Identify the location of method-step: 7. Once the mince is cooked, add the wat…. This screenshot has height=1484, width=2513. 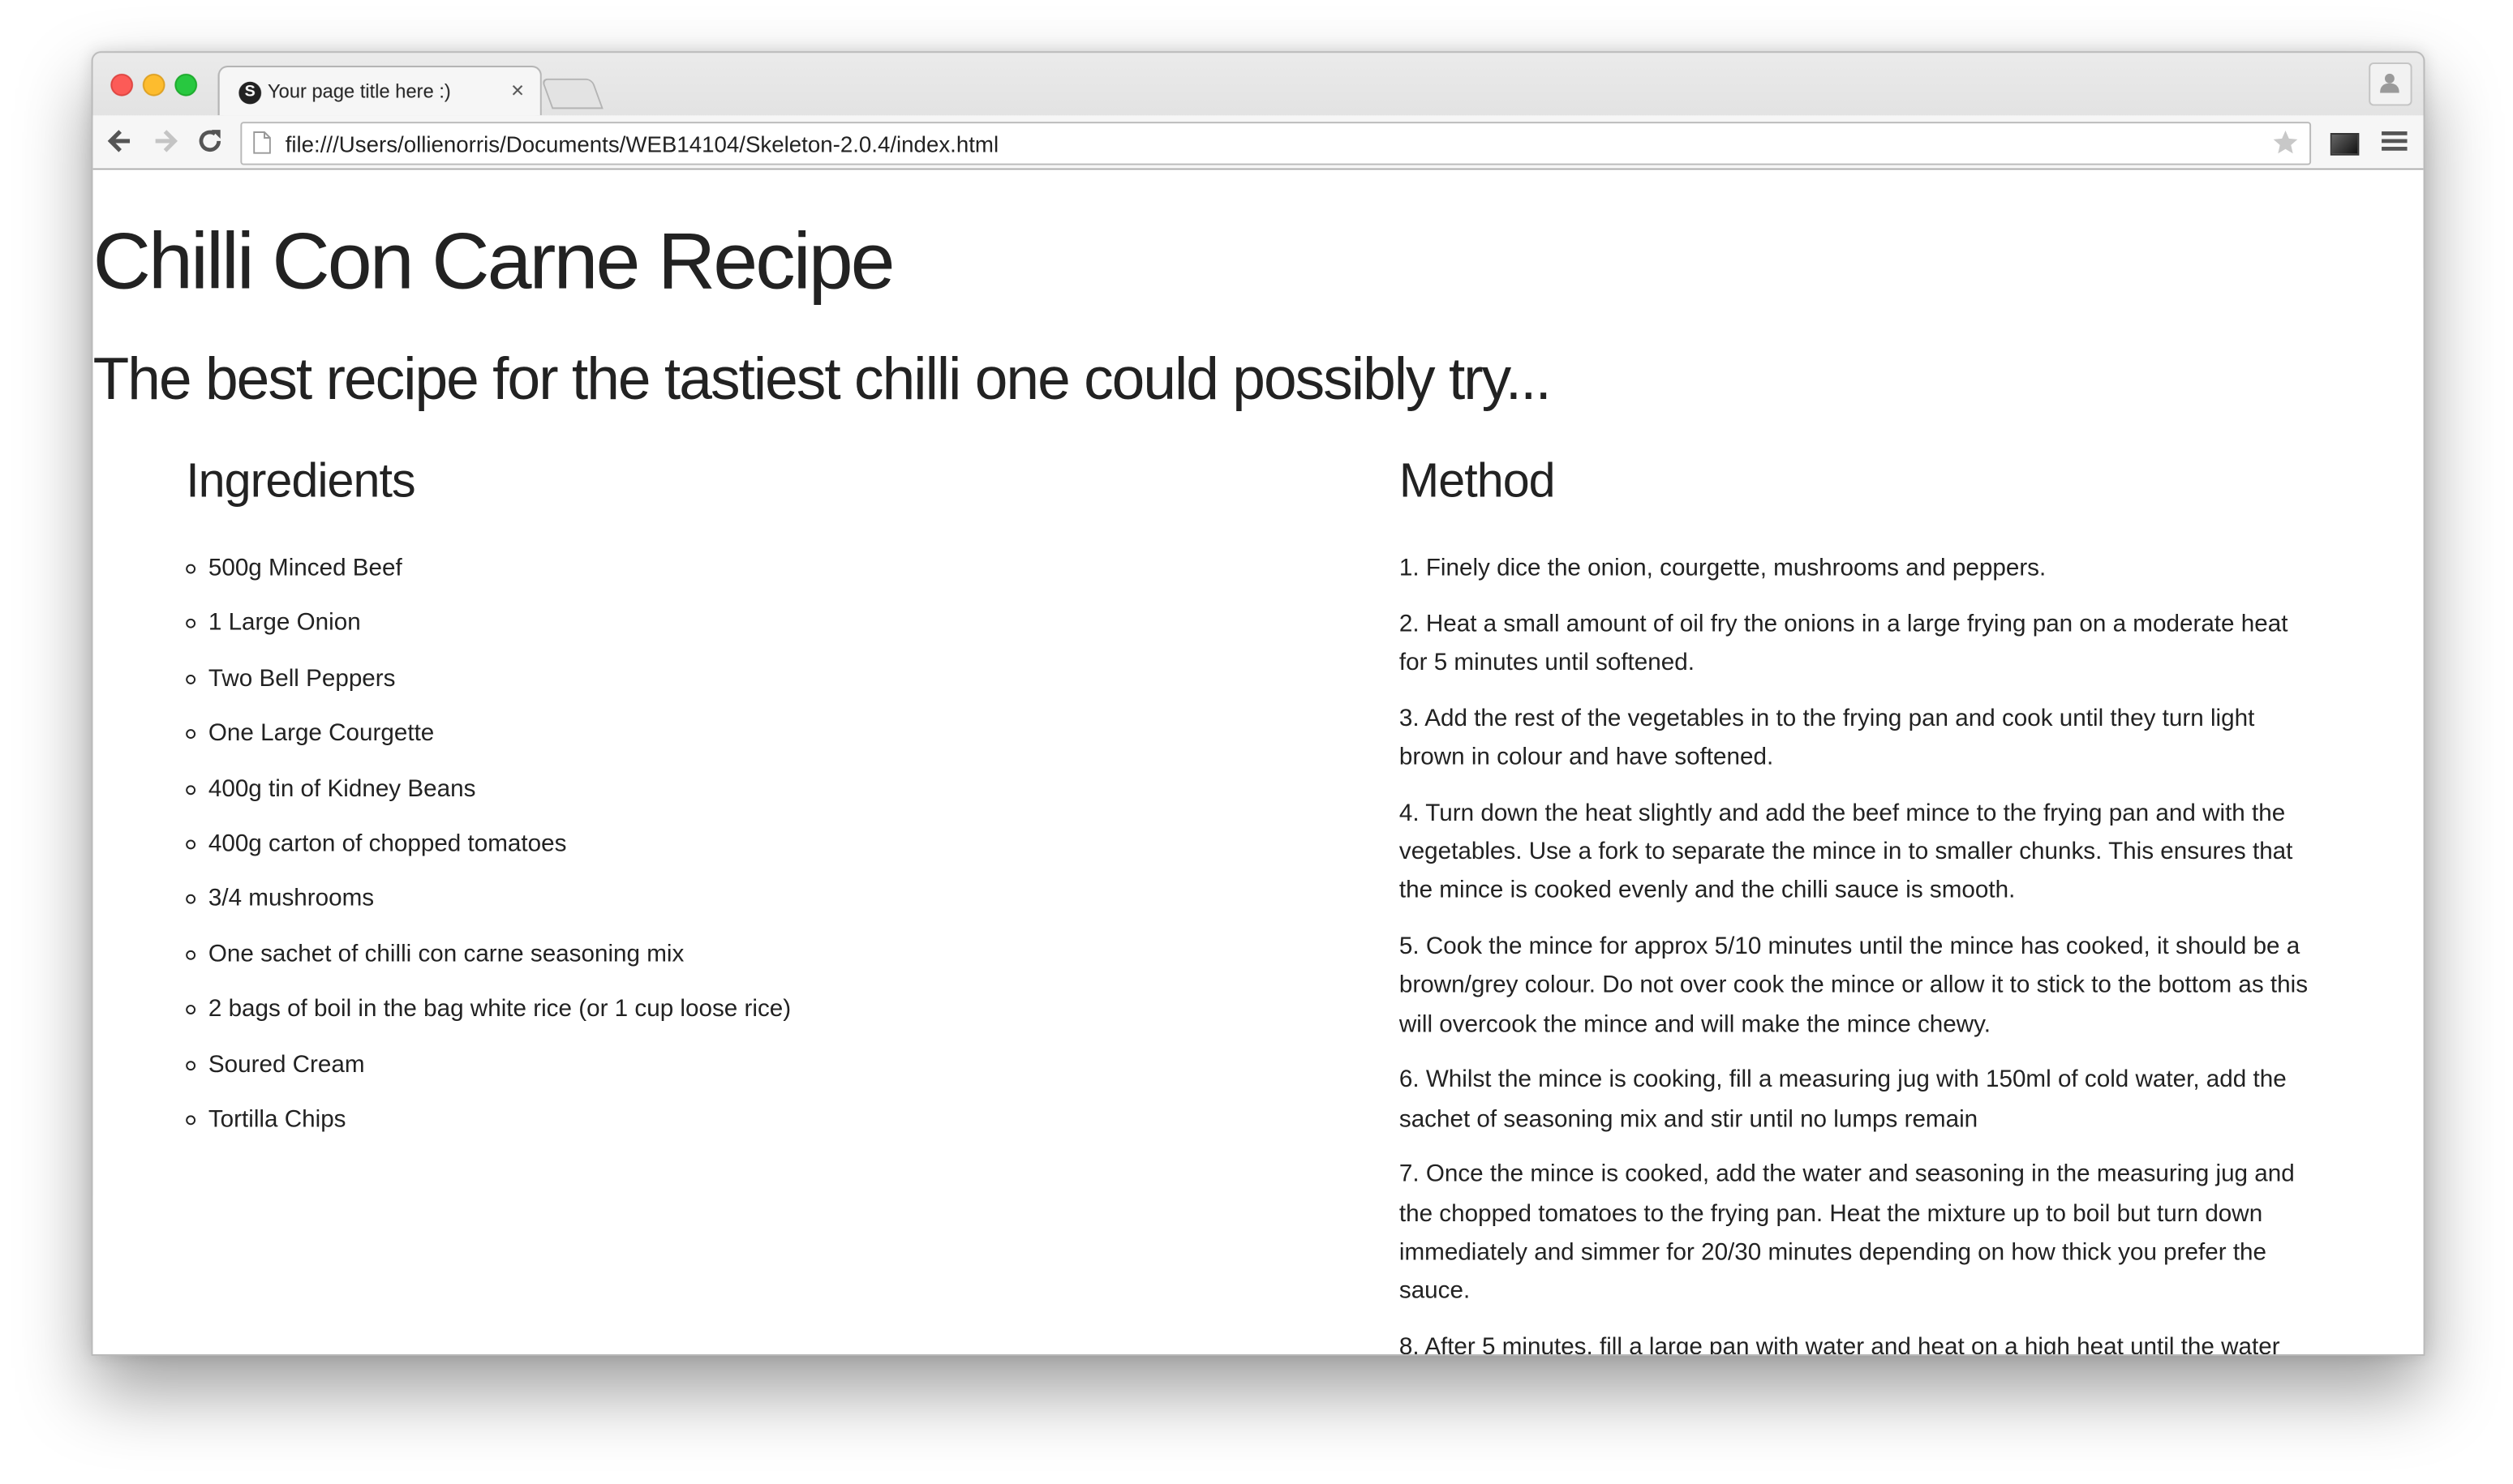
(1846, 1232).